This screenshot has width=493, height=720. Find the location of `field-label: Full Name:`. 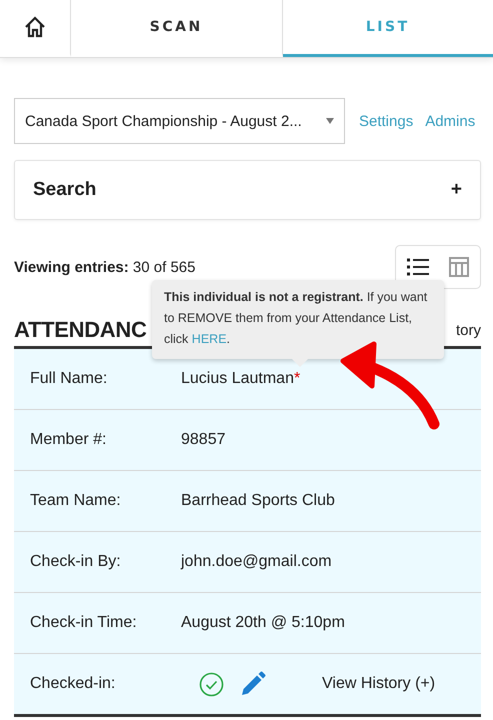

field-label: Full Name: is located at coordinates (69, 379).